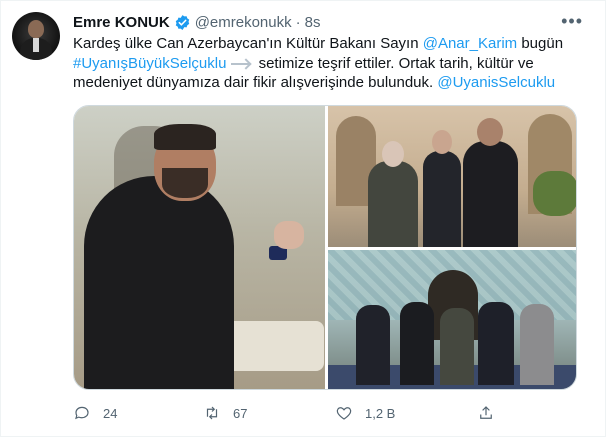 The image size is (606, 437). Describe the element at coordinates (380, 413) in the screenshot. I see `like-count: 1,2 B` at that location.